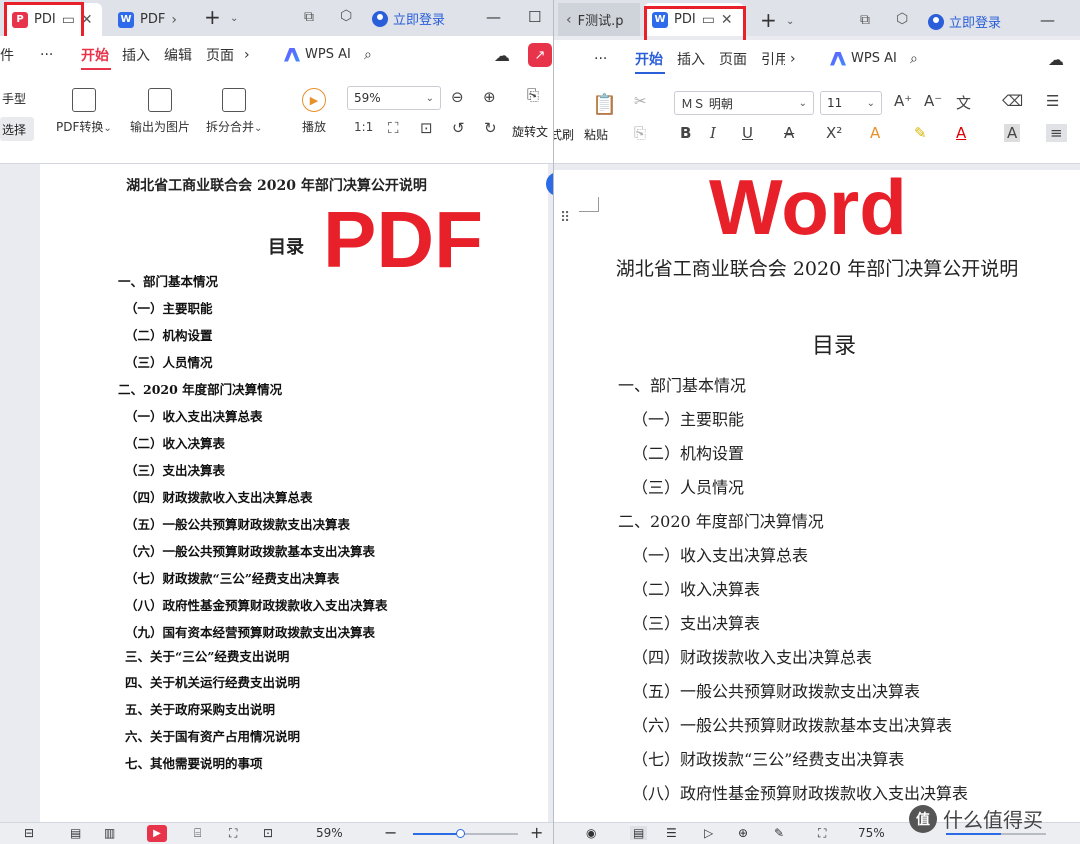 The height and width of the screenshot is (844, 1080). What do you see at coordinates (29, 833) in the screenshot?
I see `page-layout-icon: ⊟` at bounding box center [29, 833].